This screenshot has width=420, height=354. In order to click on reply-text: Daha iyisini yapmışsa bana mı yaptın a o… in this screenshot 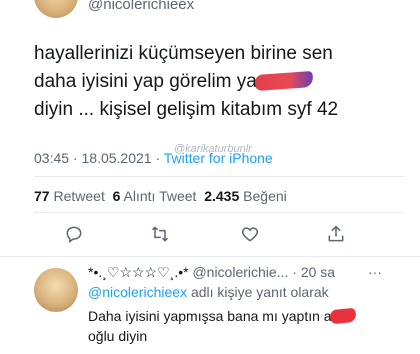, I will do `click(243, 326)`.